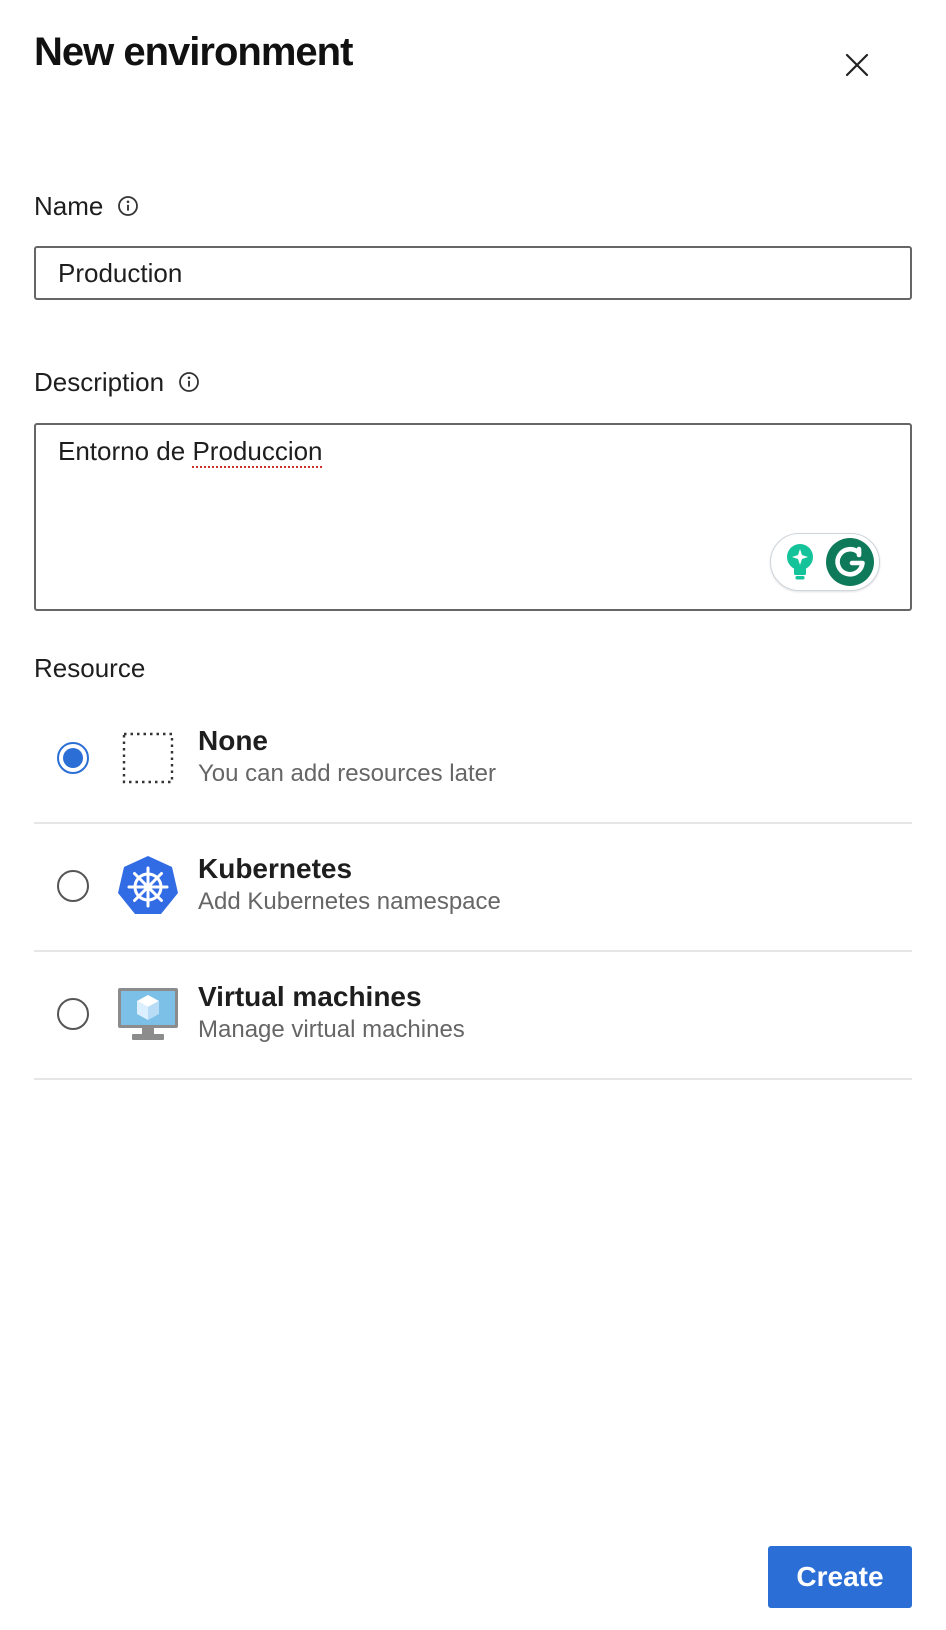 Image resolution: width=946 pixels, height=1630 pixels. Describe the element at coordinates (99, 382) in the screenshot. I see `description-label: Description` at that location.